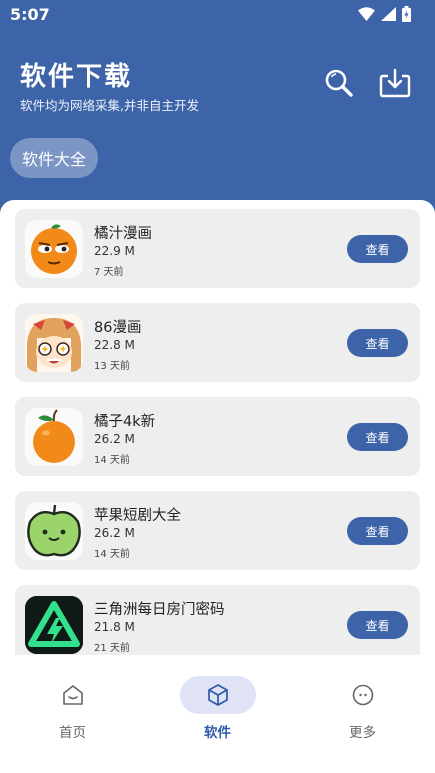 This screenshot has height=773, width=435. What do you see at coordinates (73, 695) in the screenshot?
I see `home-icon` at bounding box center [73, 695].